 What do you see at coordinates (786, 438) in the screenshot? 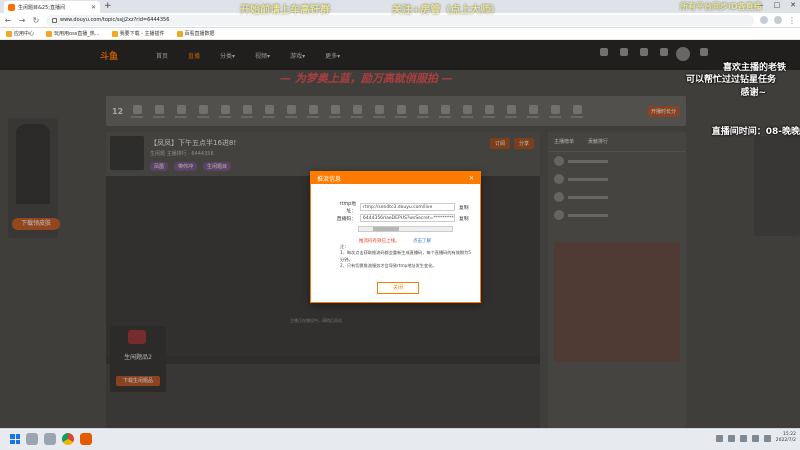
I see `taskbar-clock: 15:22 2022/7/2` at bounding box center [786, 438].